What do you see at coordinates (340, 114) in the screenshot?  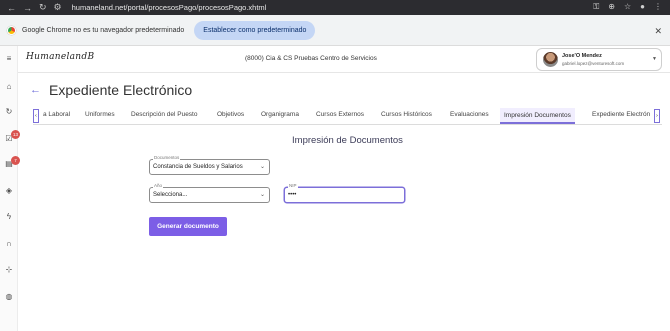 I see `tab-cursos-externos: Cursos Externos` at bounding box center [340, 114].